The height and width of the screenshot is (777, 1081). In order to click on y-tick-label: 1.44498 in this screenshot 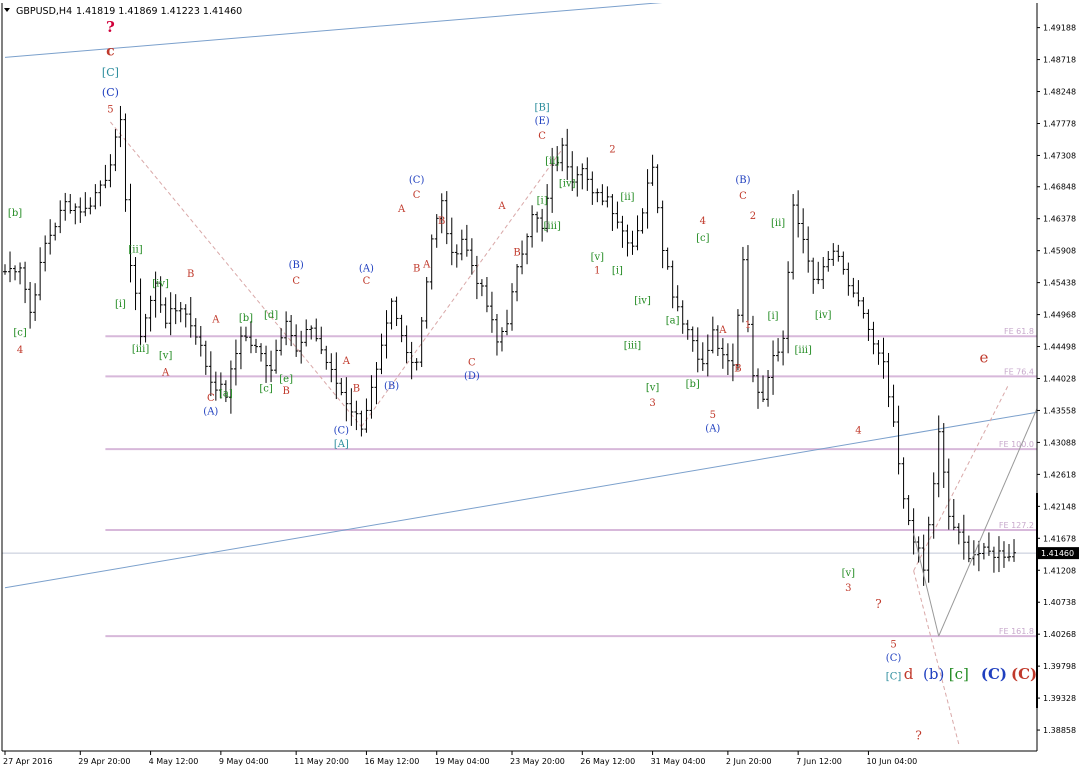, I will do `click(1059, 347)`.